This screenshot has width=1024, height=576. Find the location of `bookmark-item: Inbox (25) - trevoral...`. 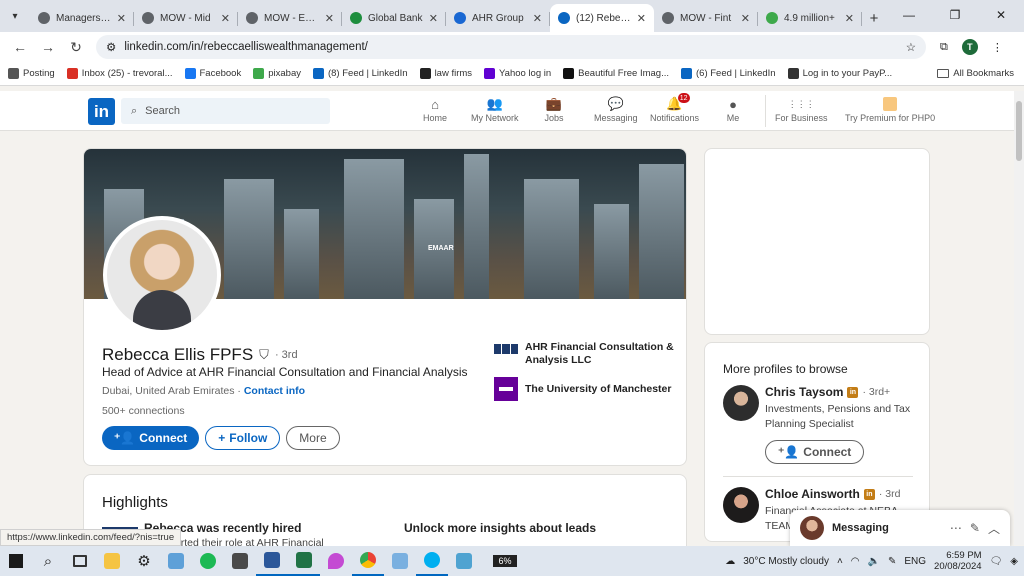

bookmark-item: Inbox (25) - trevoral... is located at coordinates (119, 73).